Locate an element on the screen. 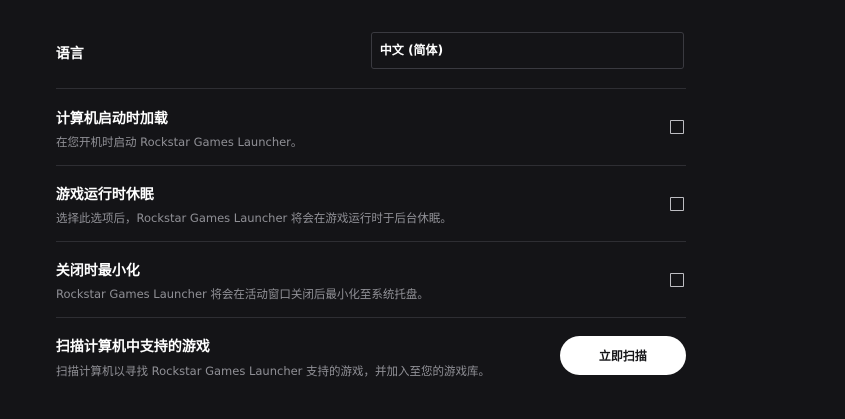 The width and height of the screenshot is (845, 419). launch-on-startup-label: 计算机启动时加载 is located at coordinates (112, 119).